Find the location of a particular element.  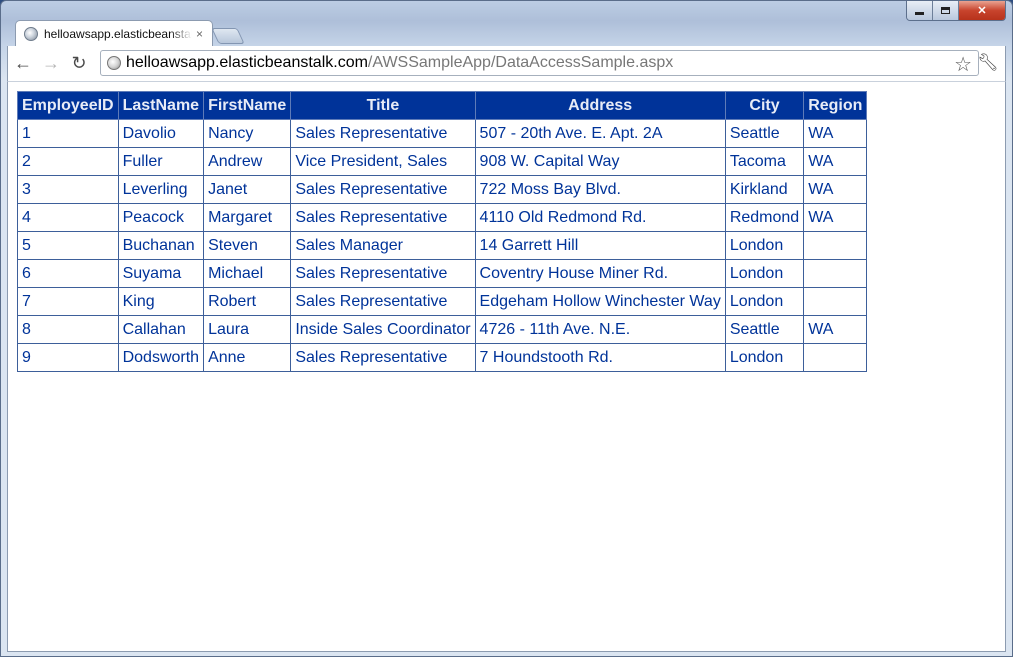

maximize-button is located at coordinates (946, 10).